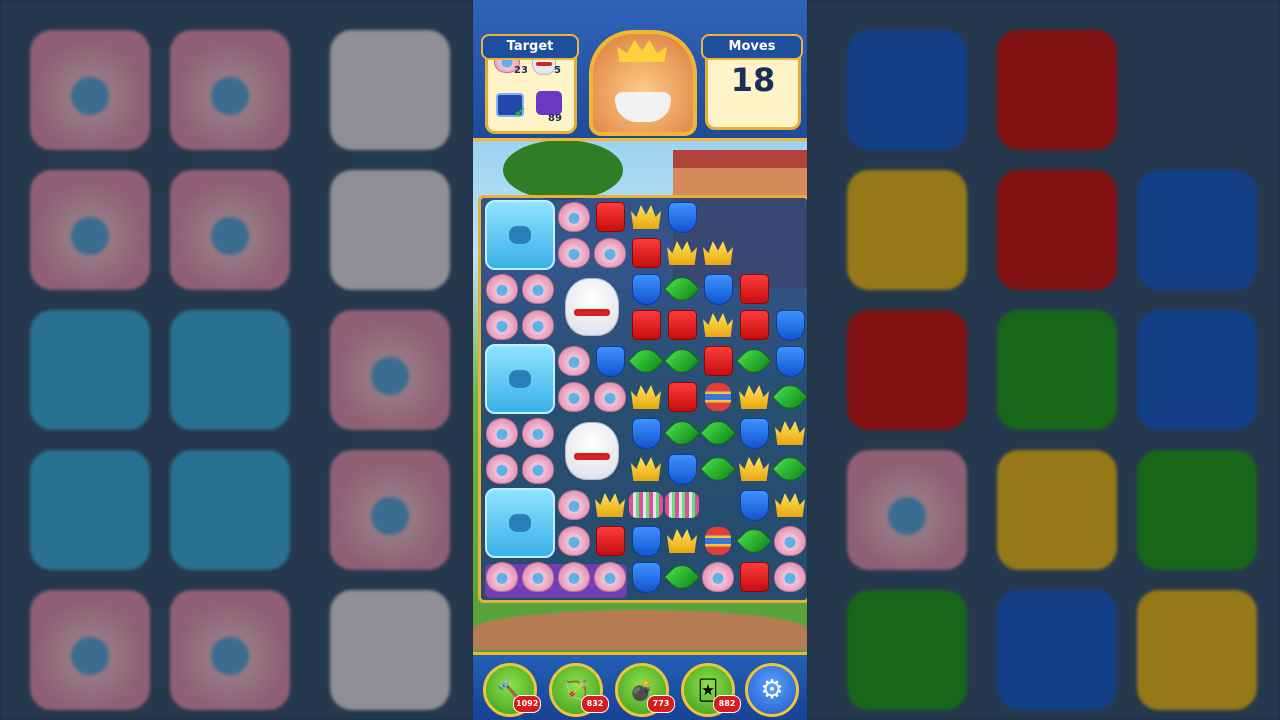 The width and height of the screenshot is (1280, 720). Describe the element at coordinates (555, 118) in the screenshot. I see `target-count-purple: 89` at that location.